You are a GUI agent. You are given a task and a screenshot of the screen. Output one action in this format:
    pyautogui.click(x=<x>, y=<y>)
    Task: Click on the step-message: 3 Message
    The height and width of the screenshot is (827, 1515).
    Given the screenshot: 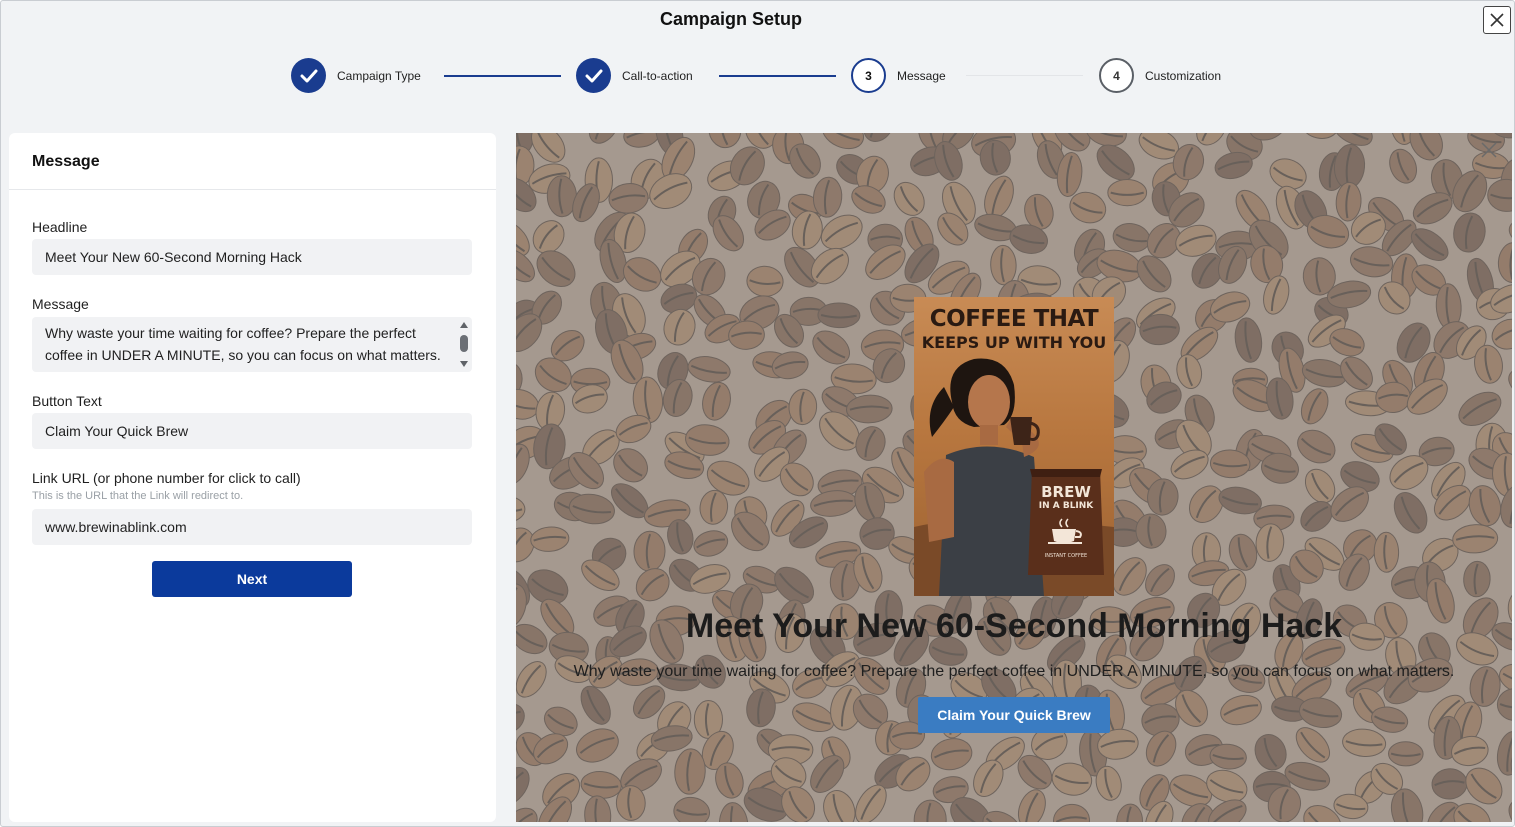 What is the action you would take?
    pyautogui.click(x=898, y=75)
    